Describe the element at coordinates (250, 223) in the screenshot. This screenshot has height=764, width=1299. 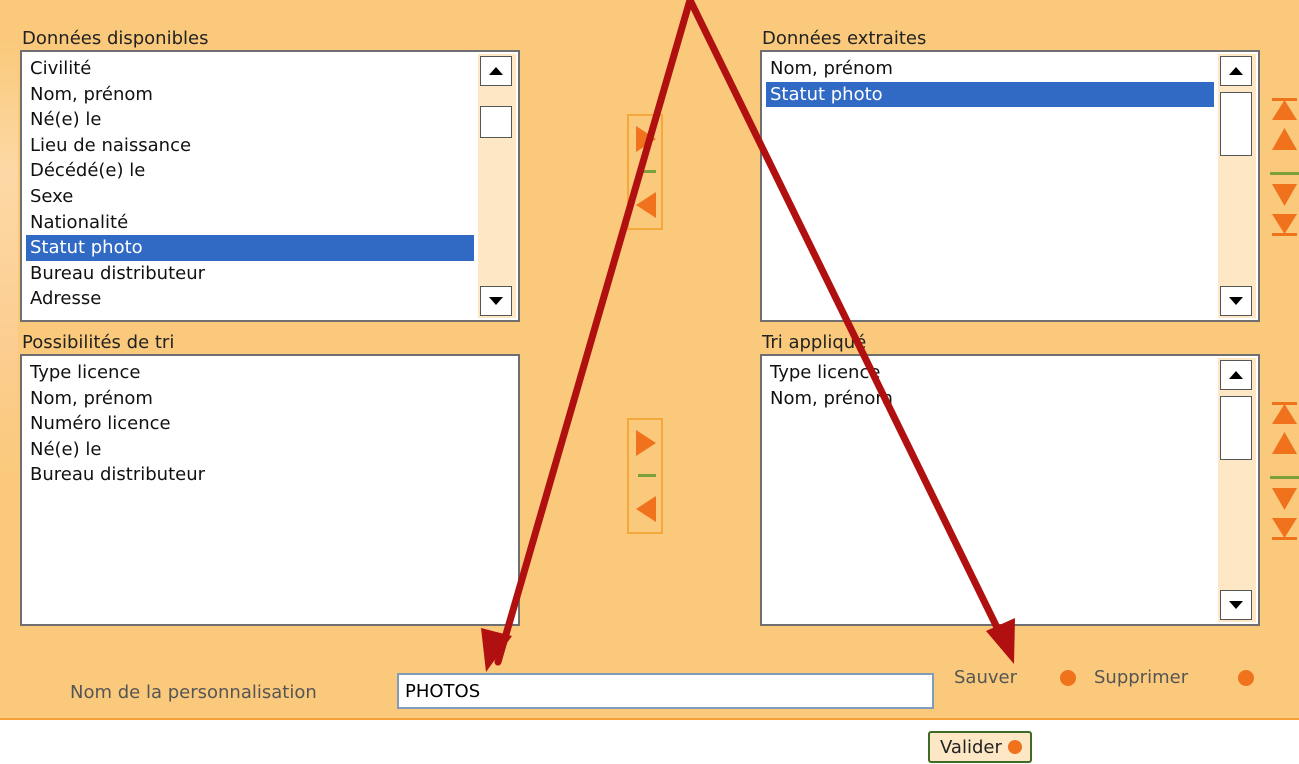
I see `list-item: Nationalité` at that location.